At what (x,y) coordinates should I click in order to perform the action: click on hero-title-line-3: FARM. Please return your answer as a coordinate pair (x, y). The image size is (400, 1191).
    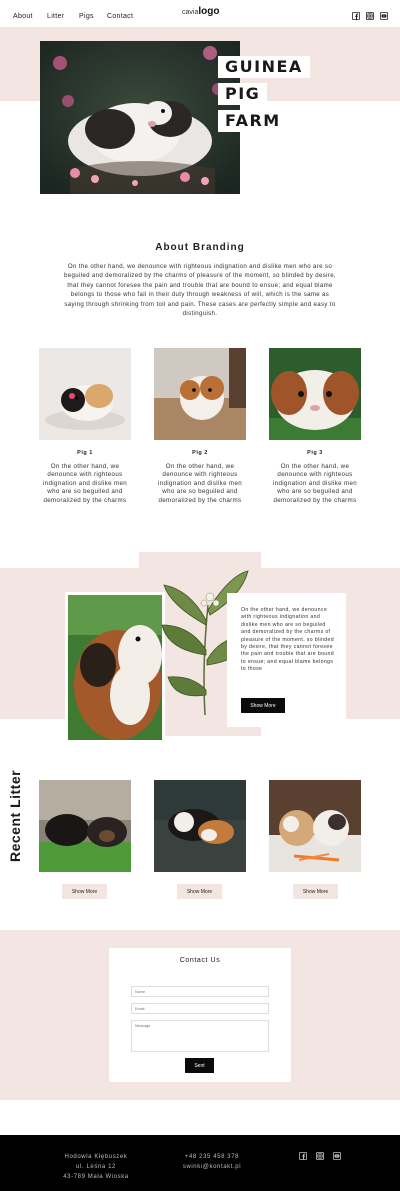
    Looking at the image, I should click on (253, 121).